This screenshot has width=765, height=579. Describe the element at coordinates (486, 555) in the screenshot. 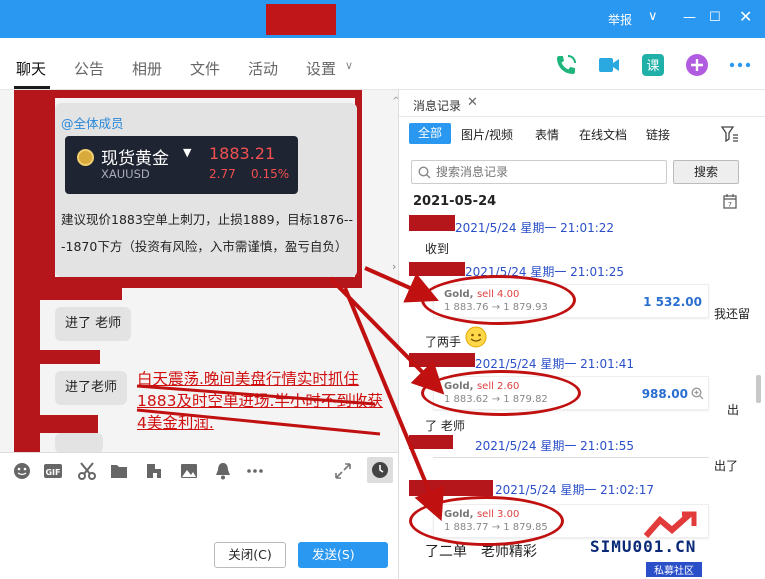

I see `send-button: 发送(S) ∨` at that location.